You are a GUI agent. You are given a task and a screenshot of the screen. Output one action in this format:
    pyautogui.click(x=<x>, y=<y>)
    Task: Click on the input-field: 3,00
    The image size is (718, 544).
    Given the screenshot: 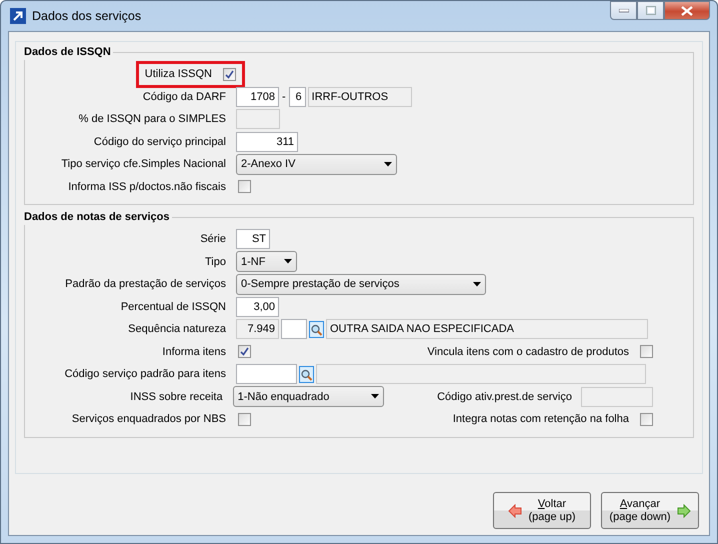 What is the action you would take?
    pyautogui.click(x=257, y=306)
    